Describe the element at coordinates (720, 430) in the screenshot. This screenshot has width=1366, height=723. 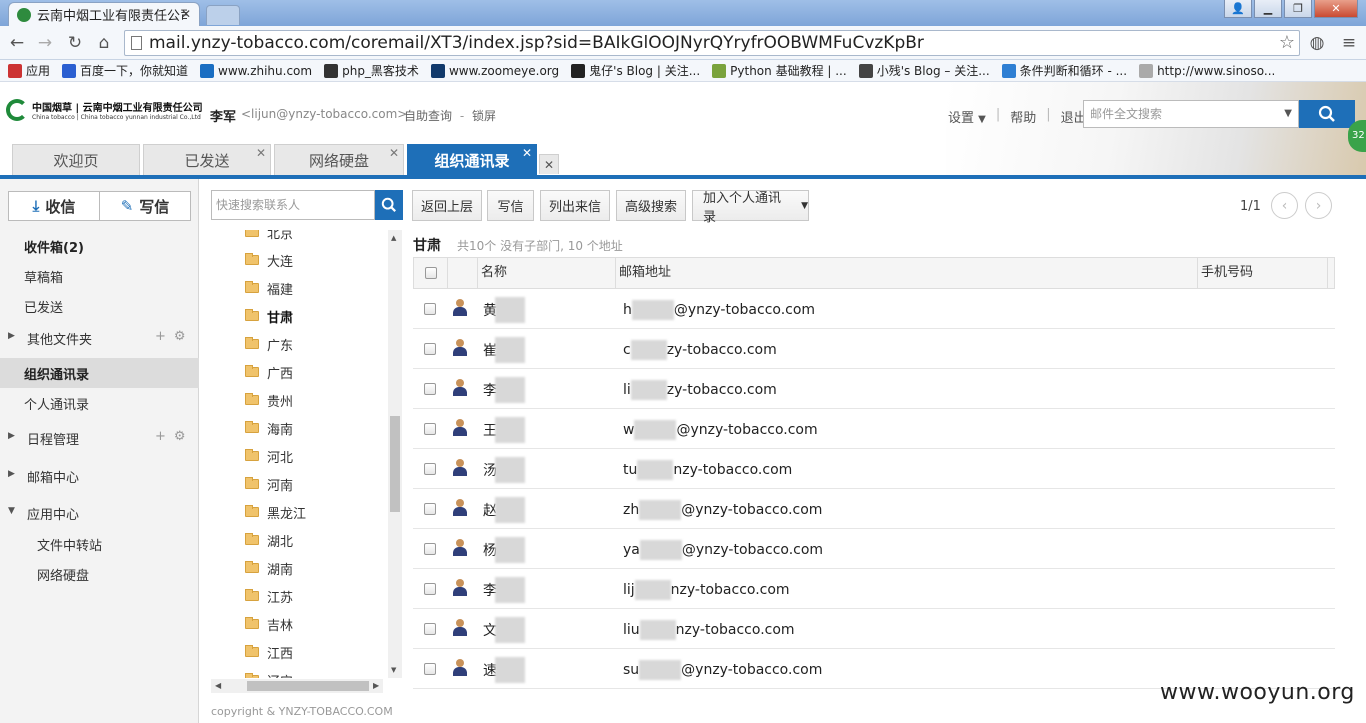
I see `contact-email: w @ynzy-tobacco.com` at that location.